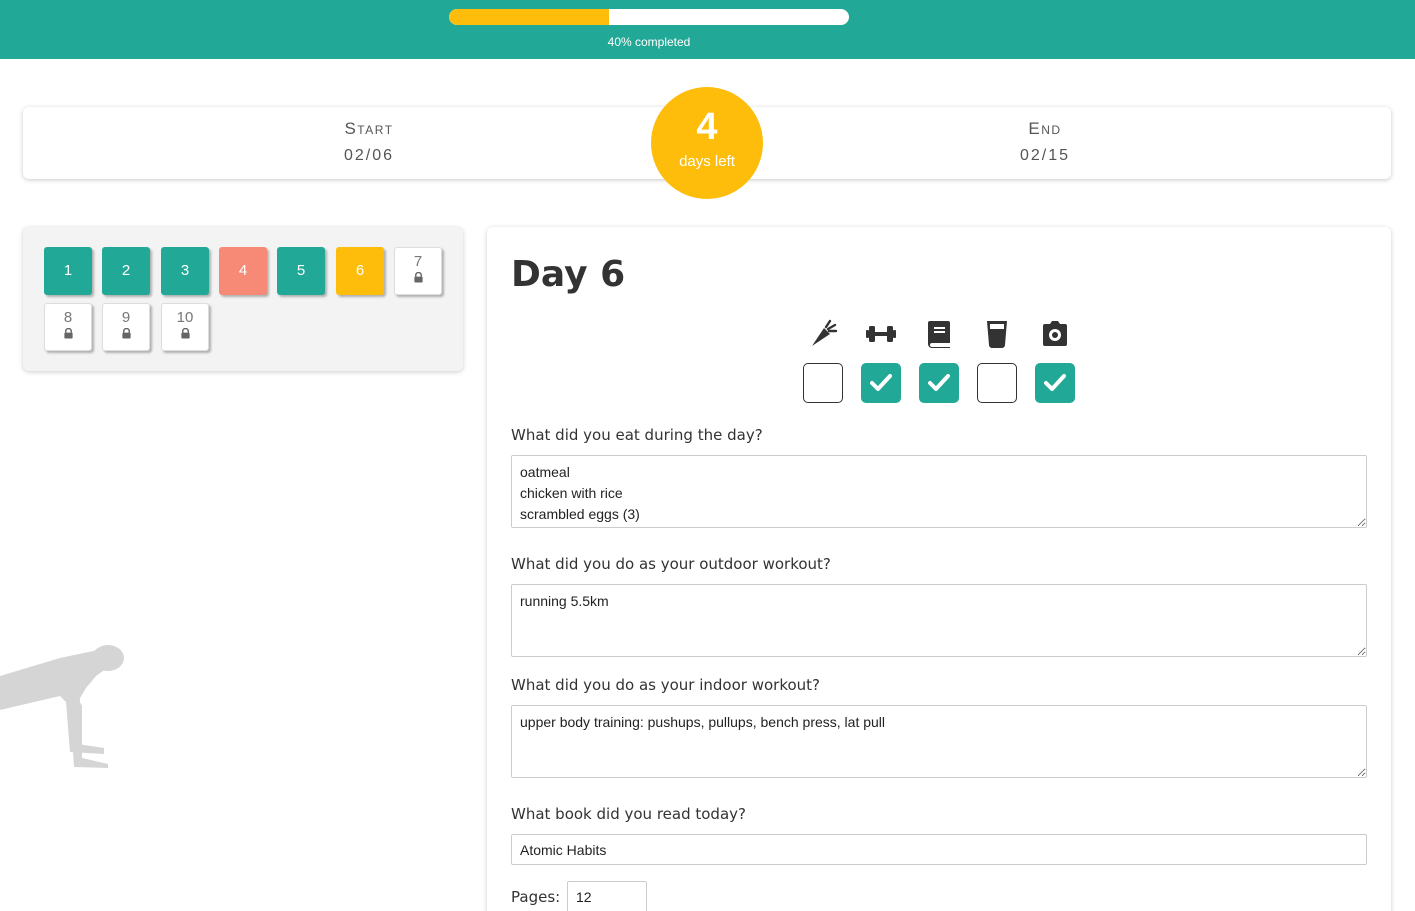 This screenshot has height=911, width=1415. Describe the element at coordinates (1045, 128) in the screenshot. I see `end-label: End` at that location.